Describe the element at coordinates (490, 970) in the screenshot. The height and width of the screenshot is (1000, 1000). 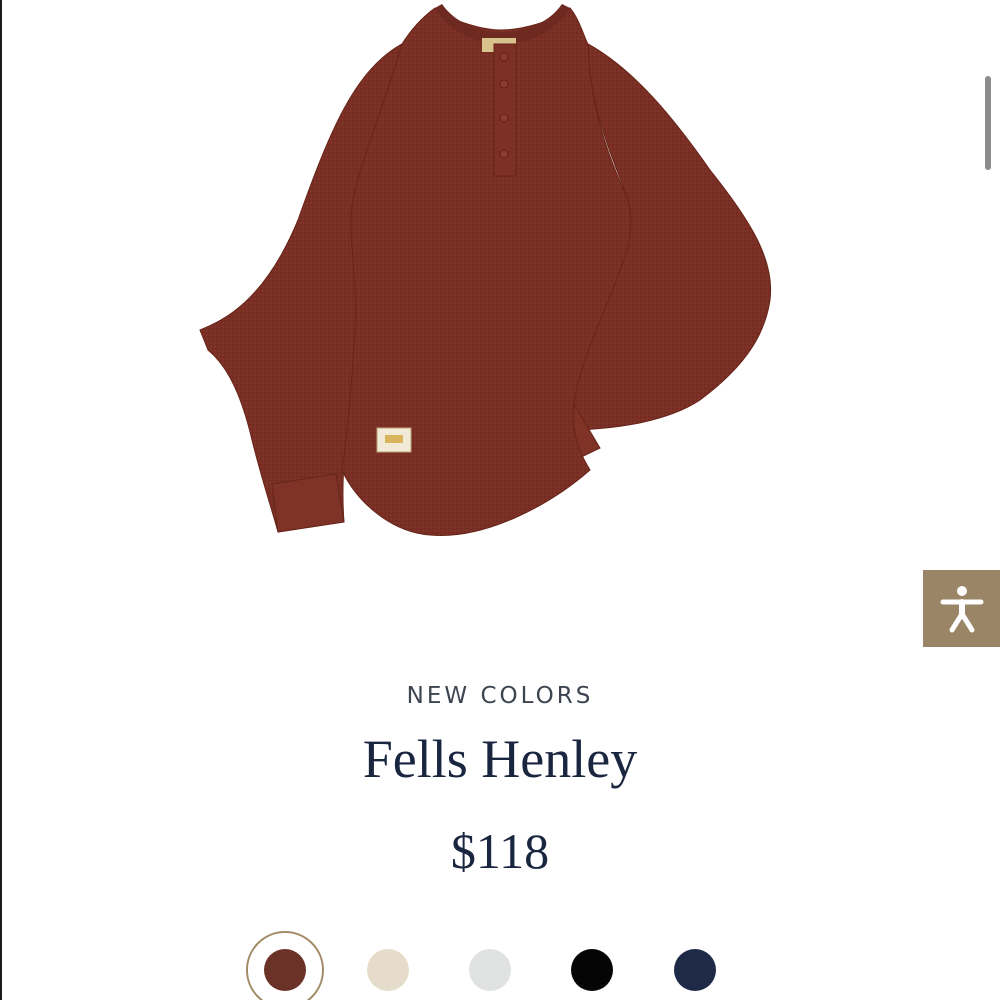
I see `color-swatch-light-gray` at that location.